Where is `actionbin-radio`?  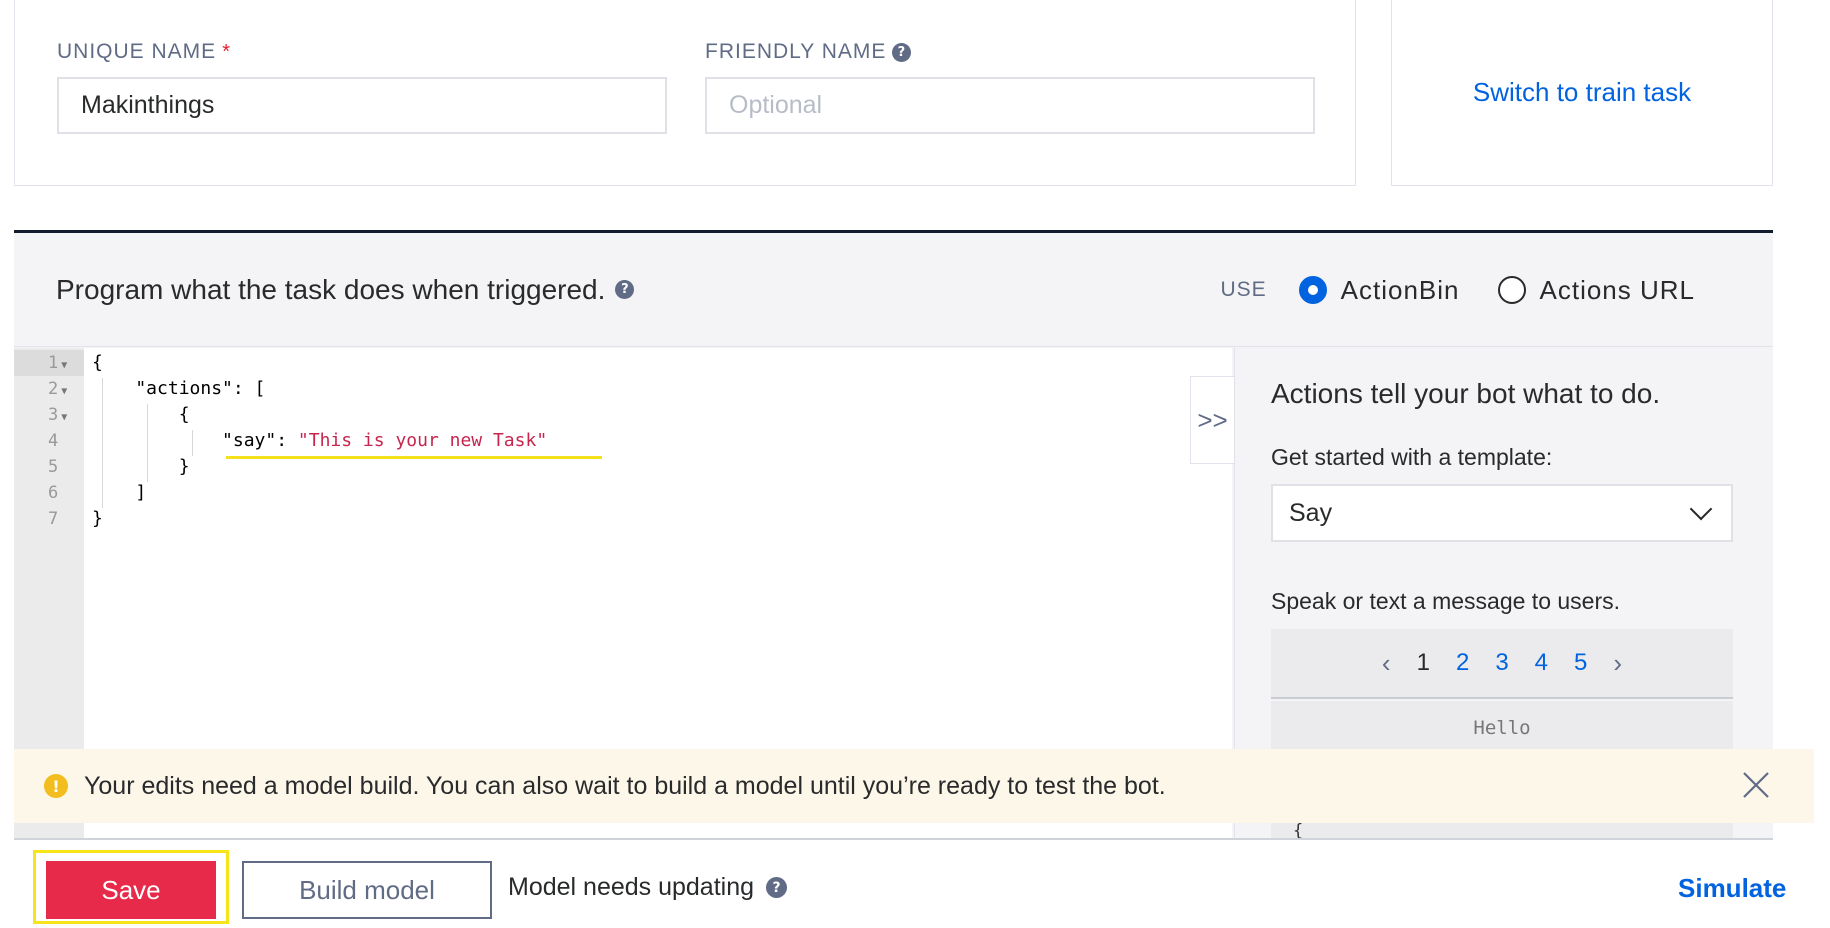
actionbin-radio is located at coordinates (1312, 290).